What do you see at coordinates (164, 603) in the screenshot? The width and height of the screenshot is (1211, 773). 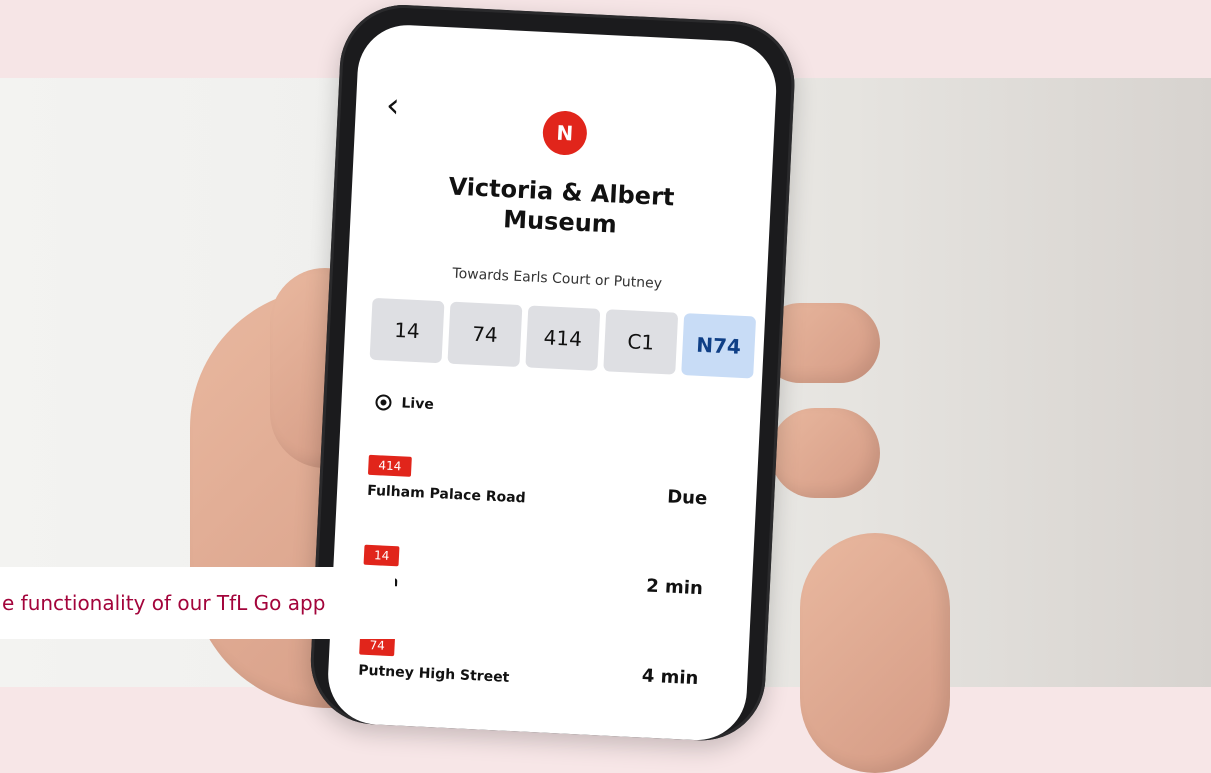 I see `caption-text: e functionality of our TfL Go app` at bounding box center [164, 603].